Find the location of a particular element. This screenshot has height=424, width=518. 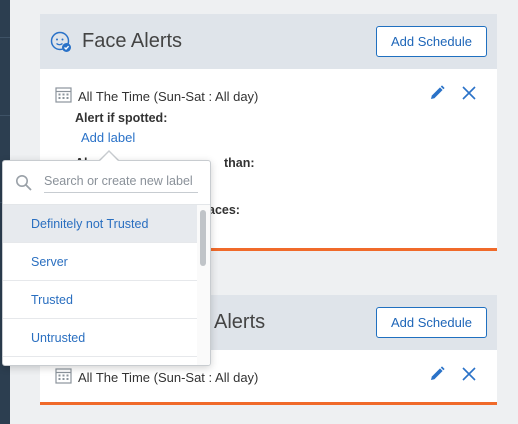

label-option: Untrusted is located at coordinates (101, 338).